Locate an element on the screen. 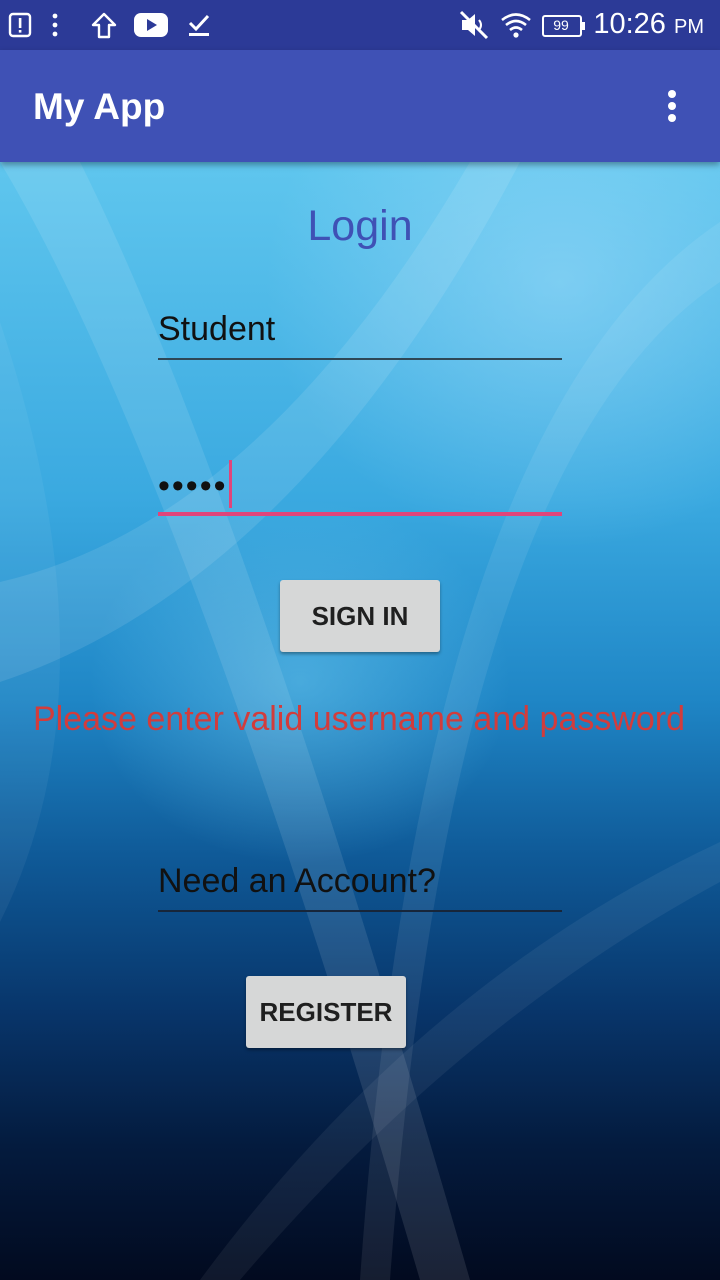 Image resolution: width=720 pixels, height=1280 pixels. overflow-menu-icon is located at coordinates (672, 106).